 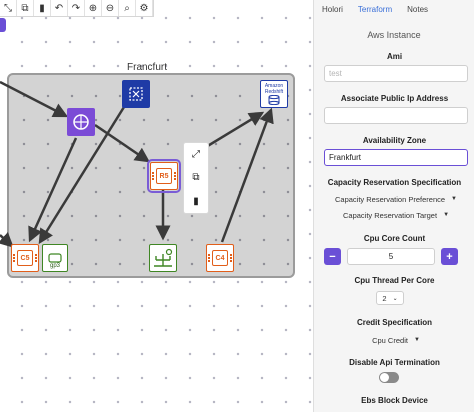 I want to click on load-balancer-icon, so click(x=136, y=94).